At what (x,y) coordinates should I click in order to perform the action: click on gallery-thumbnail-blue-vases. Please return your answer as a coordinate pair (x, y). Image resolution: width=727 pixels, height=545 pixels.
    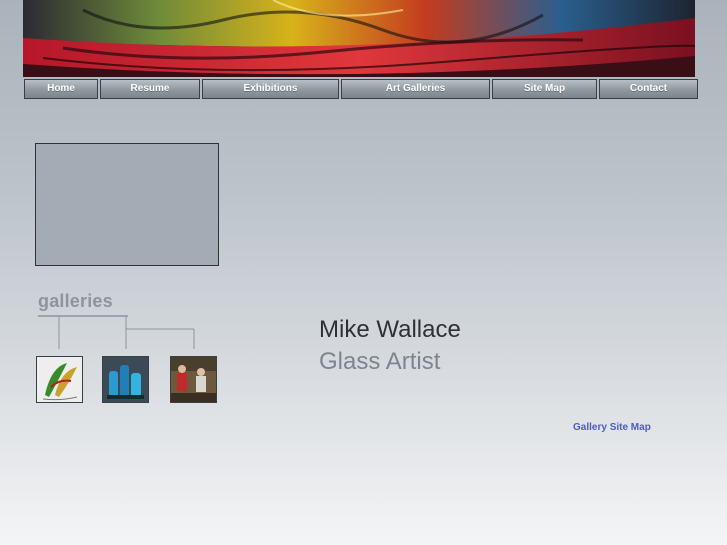
    Looking at the image, I should click on (125, 379).